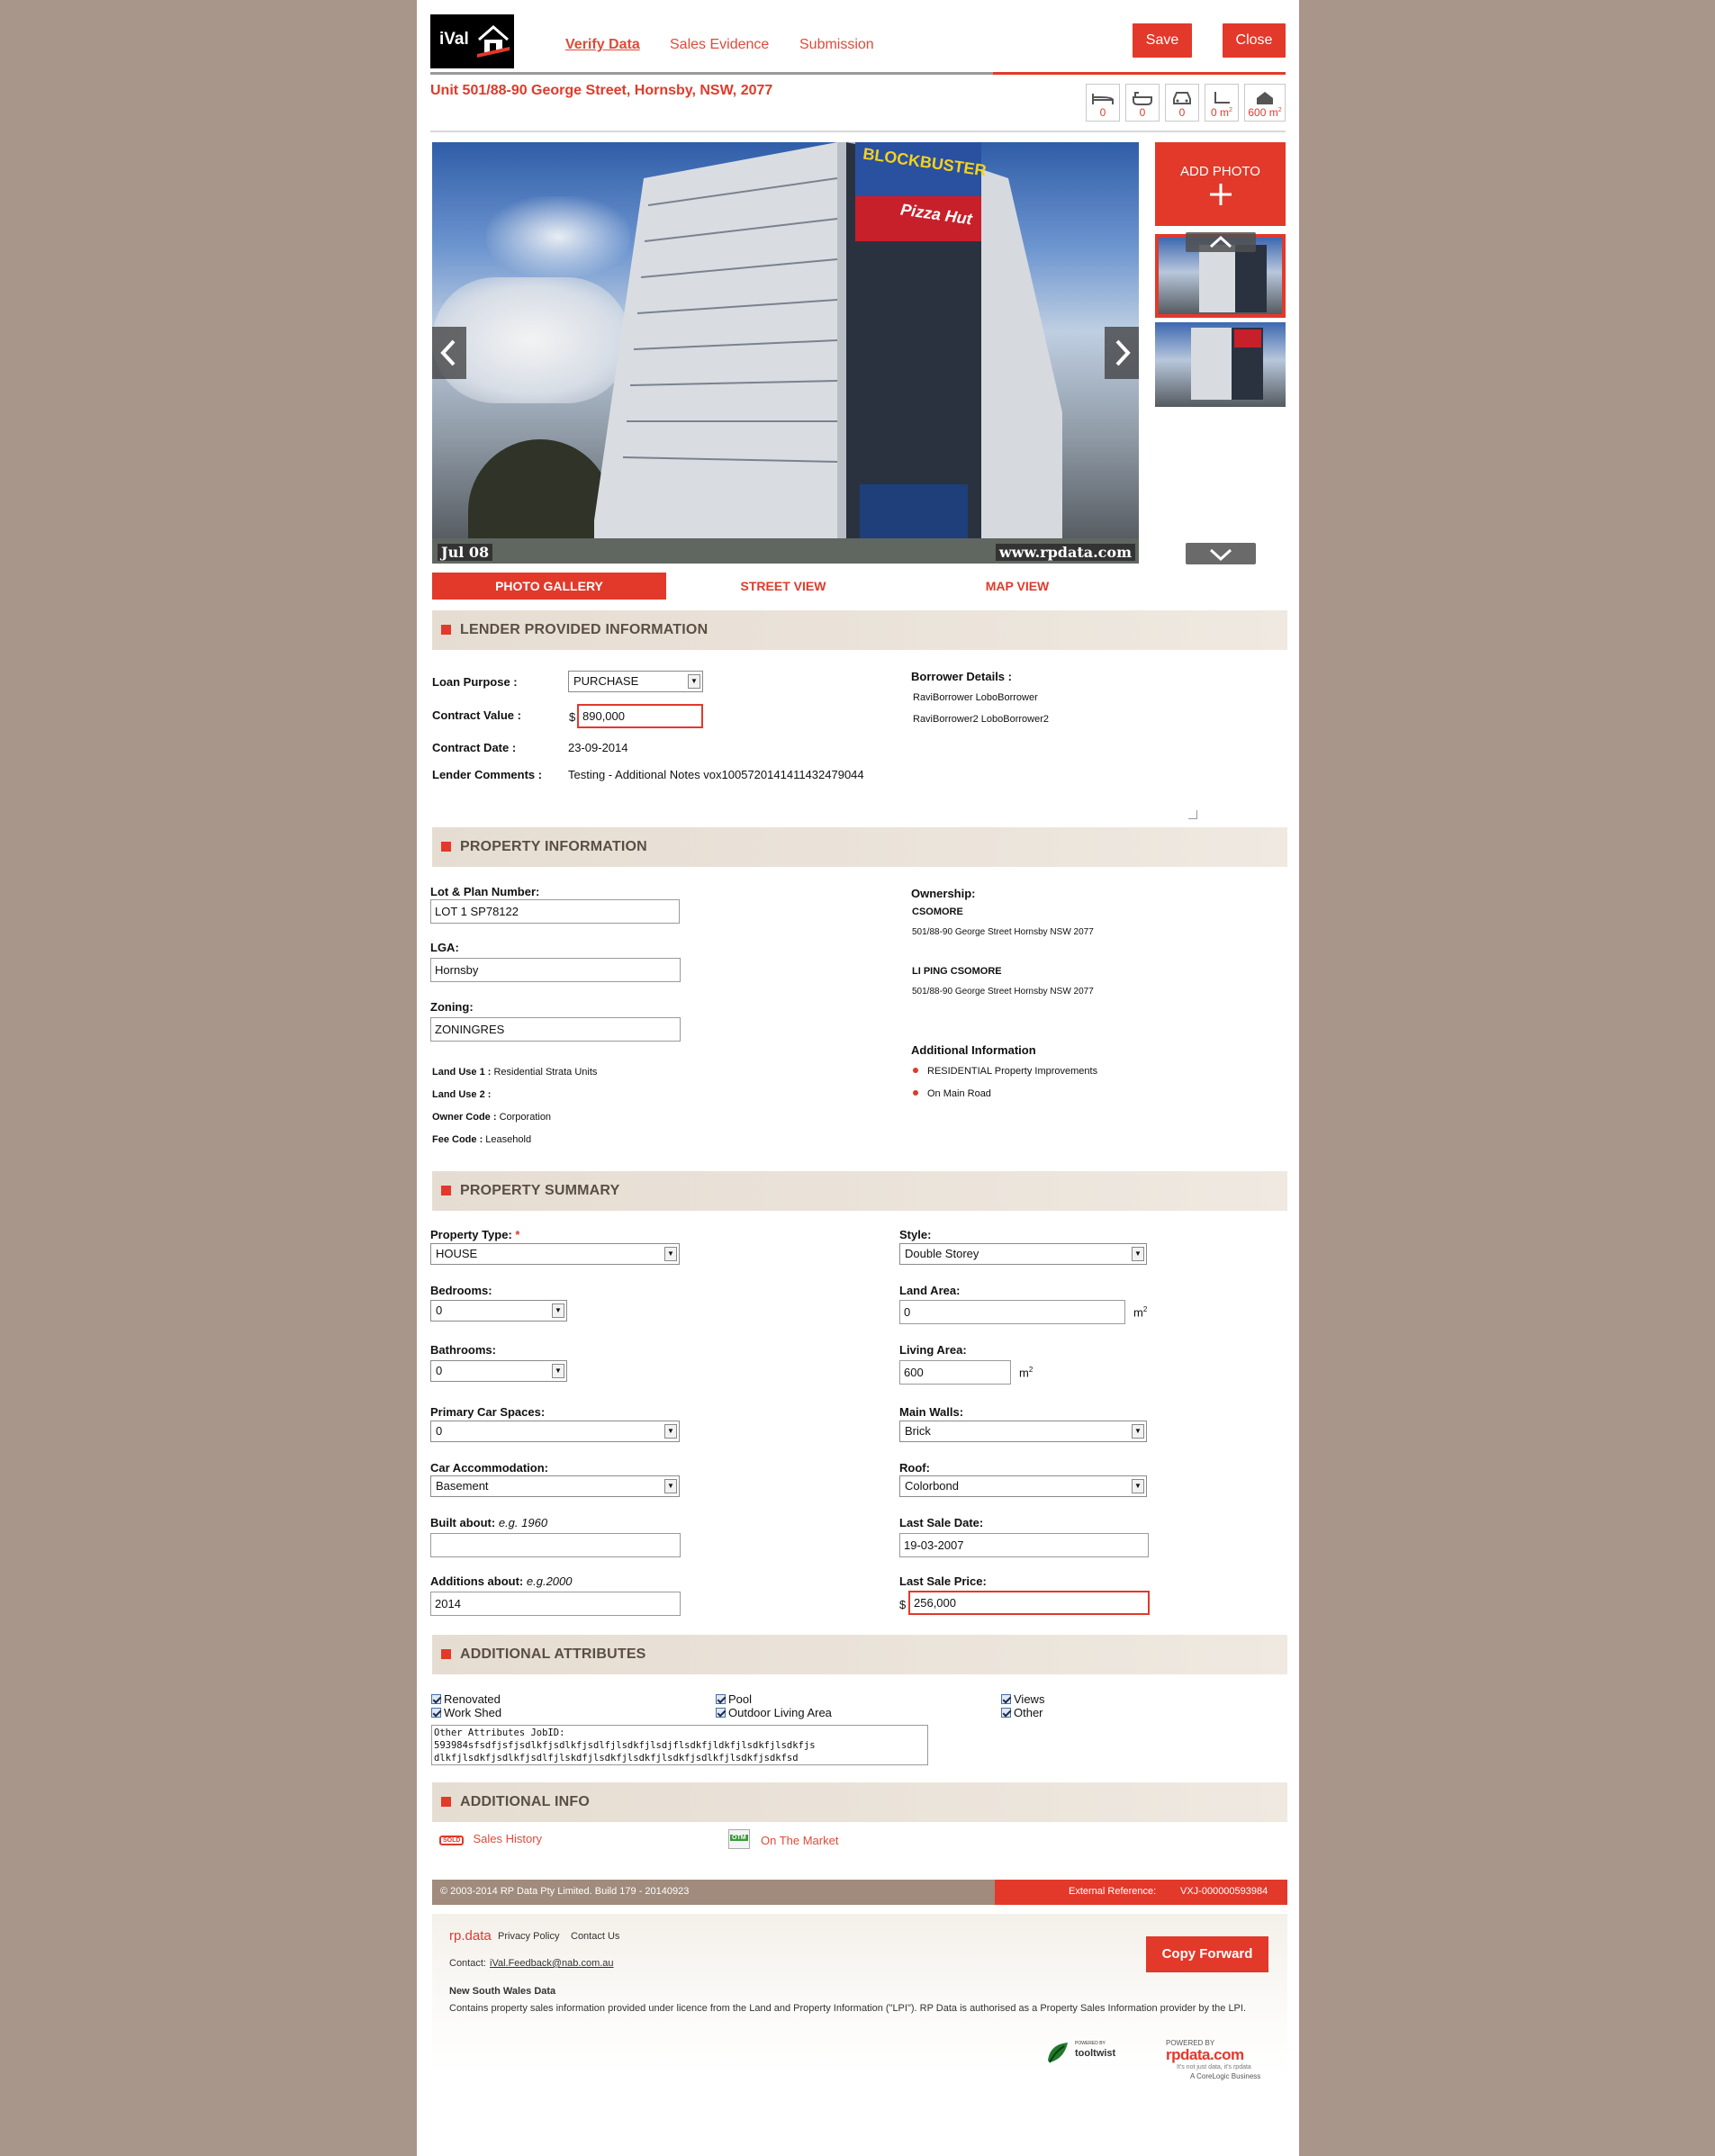 The image size is (1715, 2156). I want to click on header-divider-accent, so click(1139, 73).